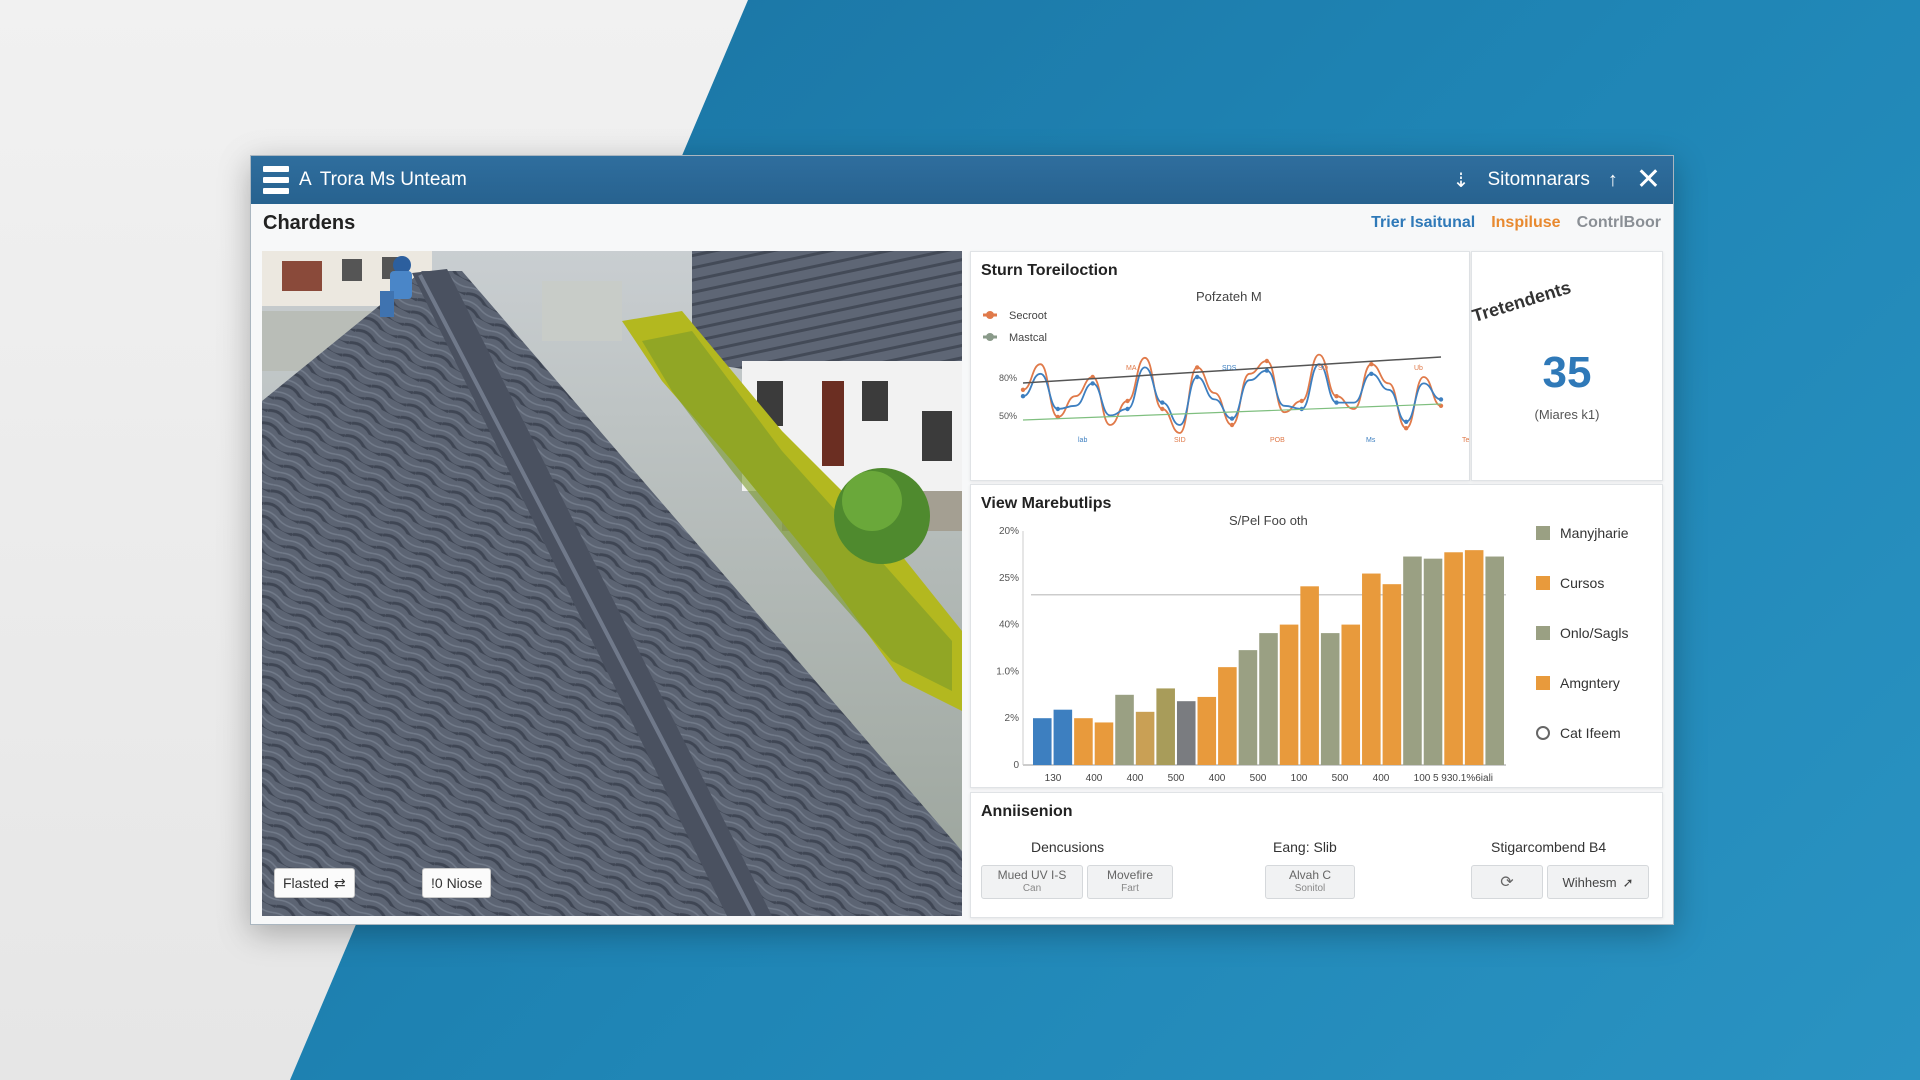 This screenshot has width=1920, height=1080. I want to click on kpi-unit: (Miares k1), so click(1567, 414).